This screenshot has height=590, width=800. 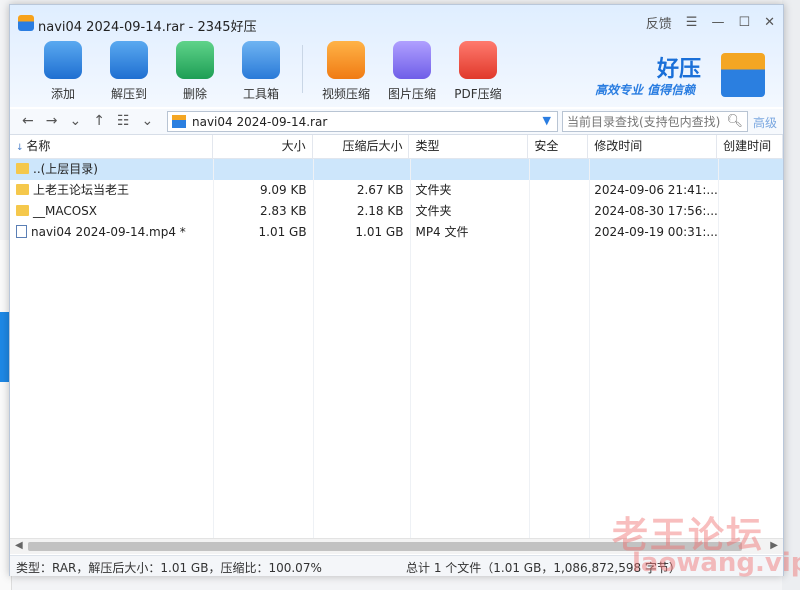 I want to click on extract-button: 解压到, so click(x=129, y=70).